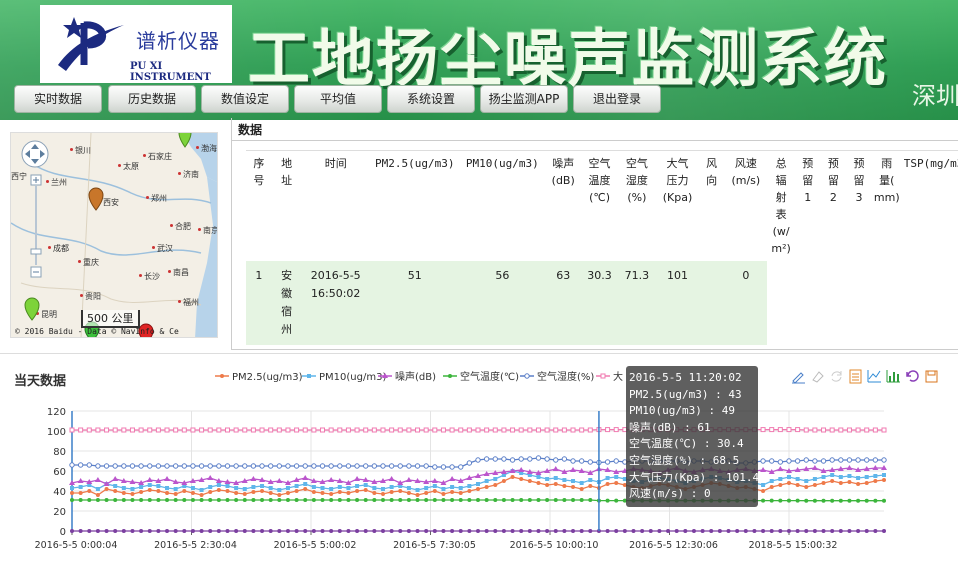  What do you see at coordinates (152, 99) in the screenshot?
I see `nav-history-button: 历史数据` at bounding box center [152, 99].